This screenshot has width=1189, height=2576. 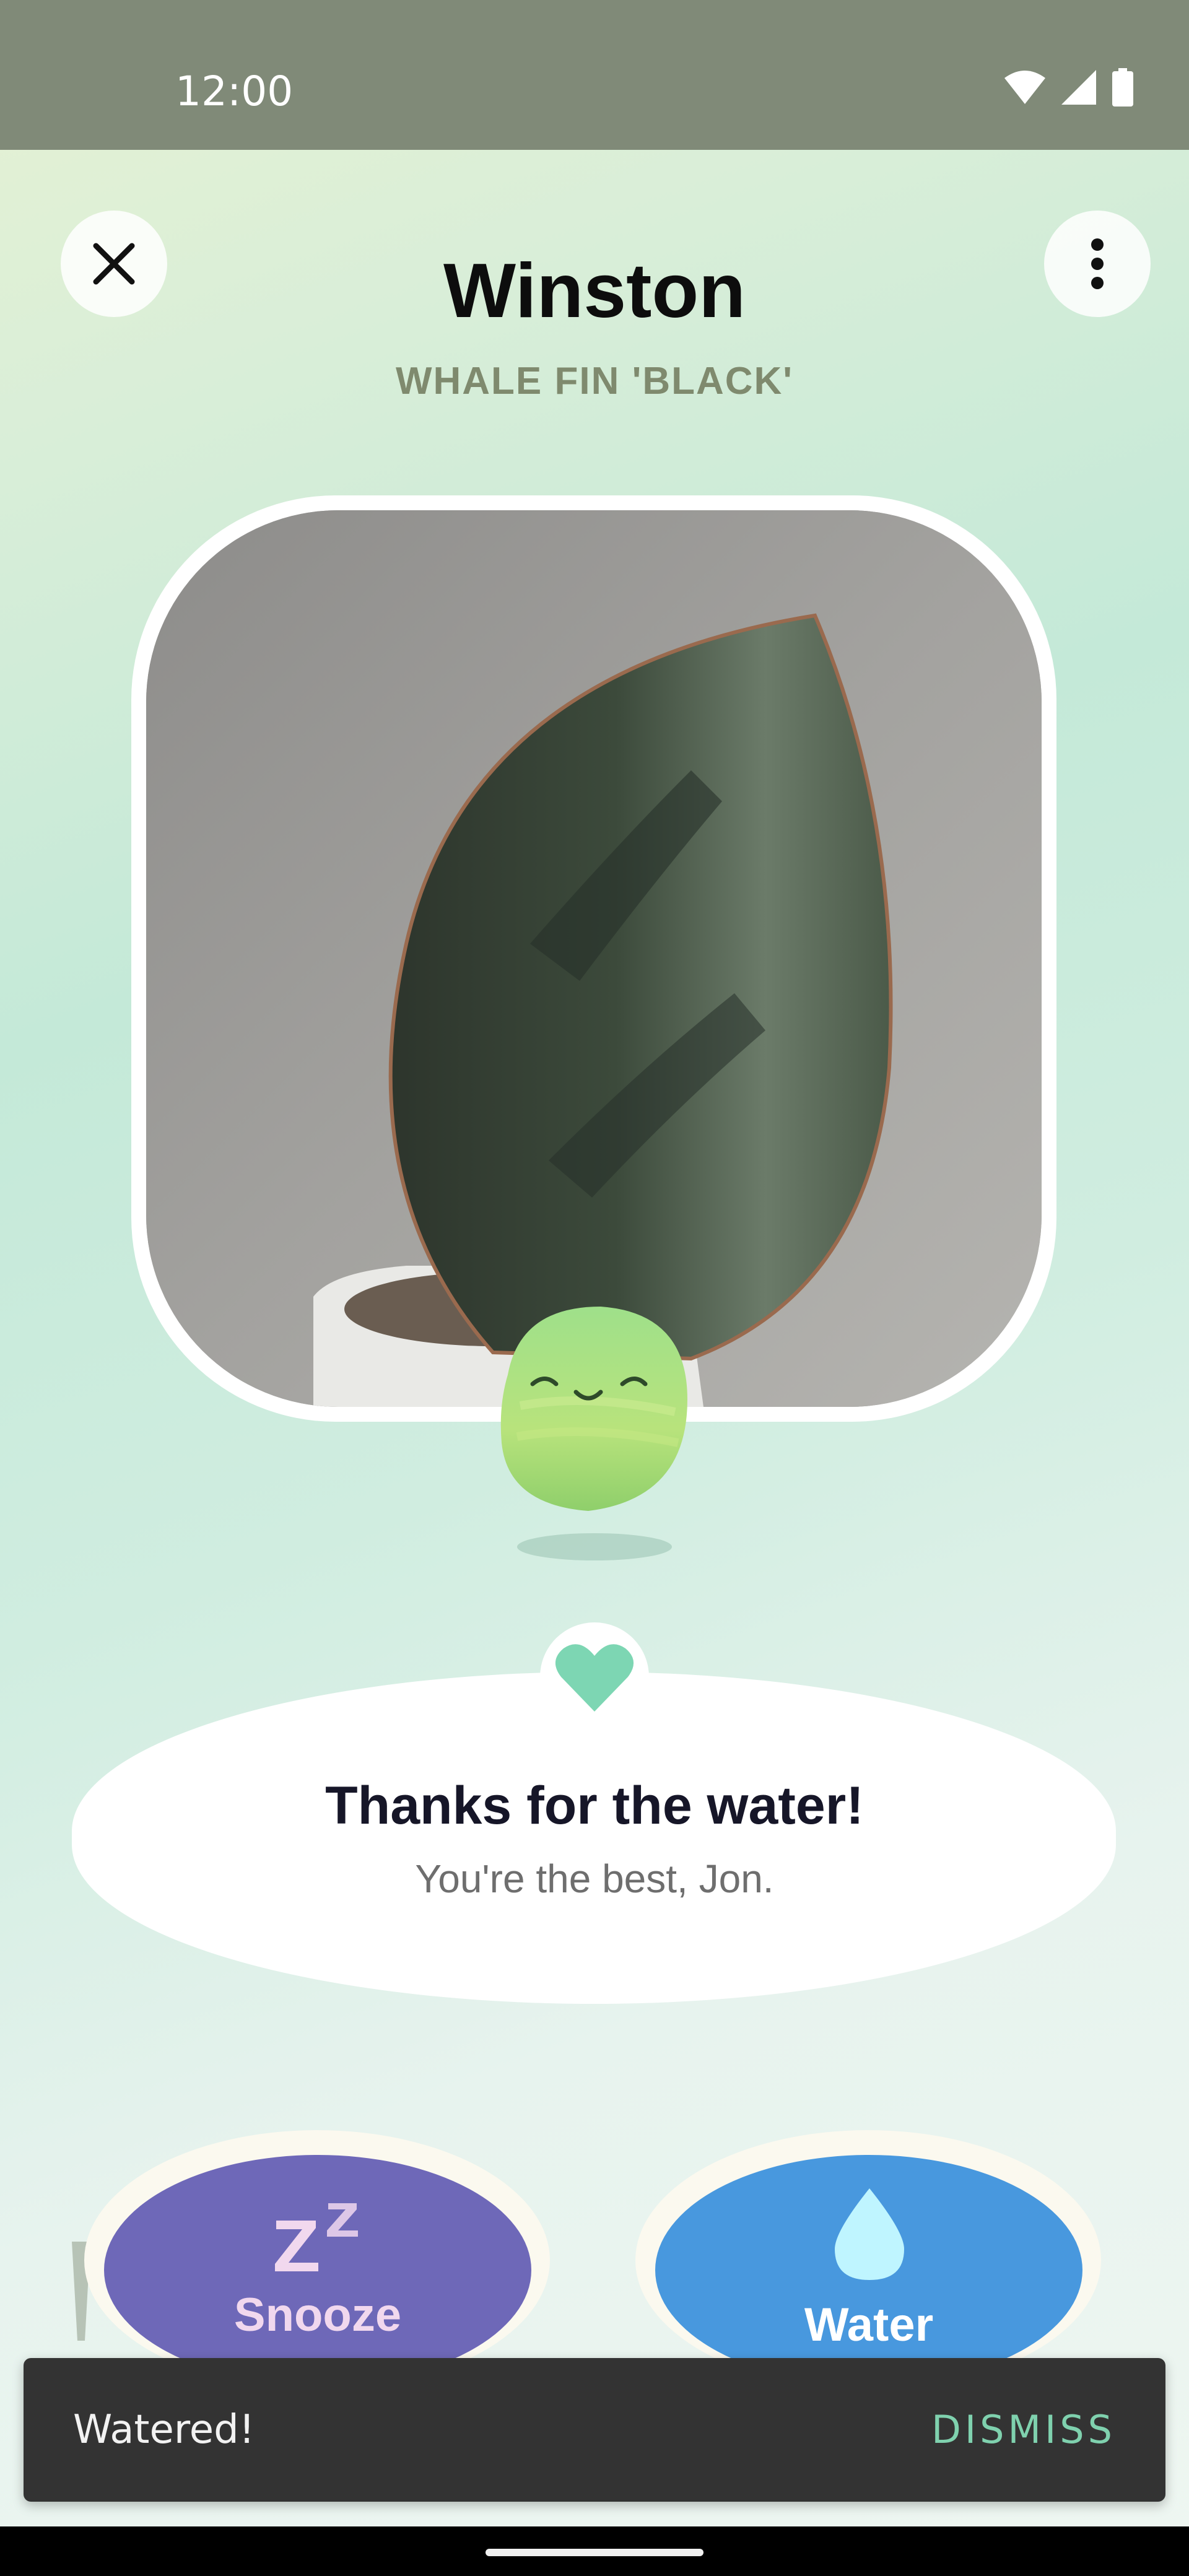 I want to click on water-drop-icon, so click(x=869, y=2234).